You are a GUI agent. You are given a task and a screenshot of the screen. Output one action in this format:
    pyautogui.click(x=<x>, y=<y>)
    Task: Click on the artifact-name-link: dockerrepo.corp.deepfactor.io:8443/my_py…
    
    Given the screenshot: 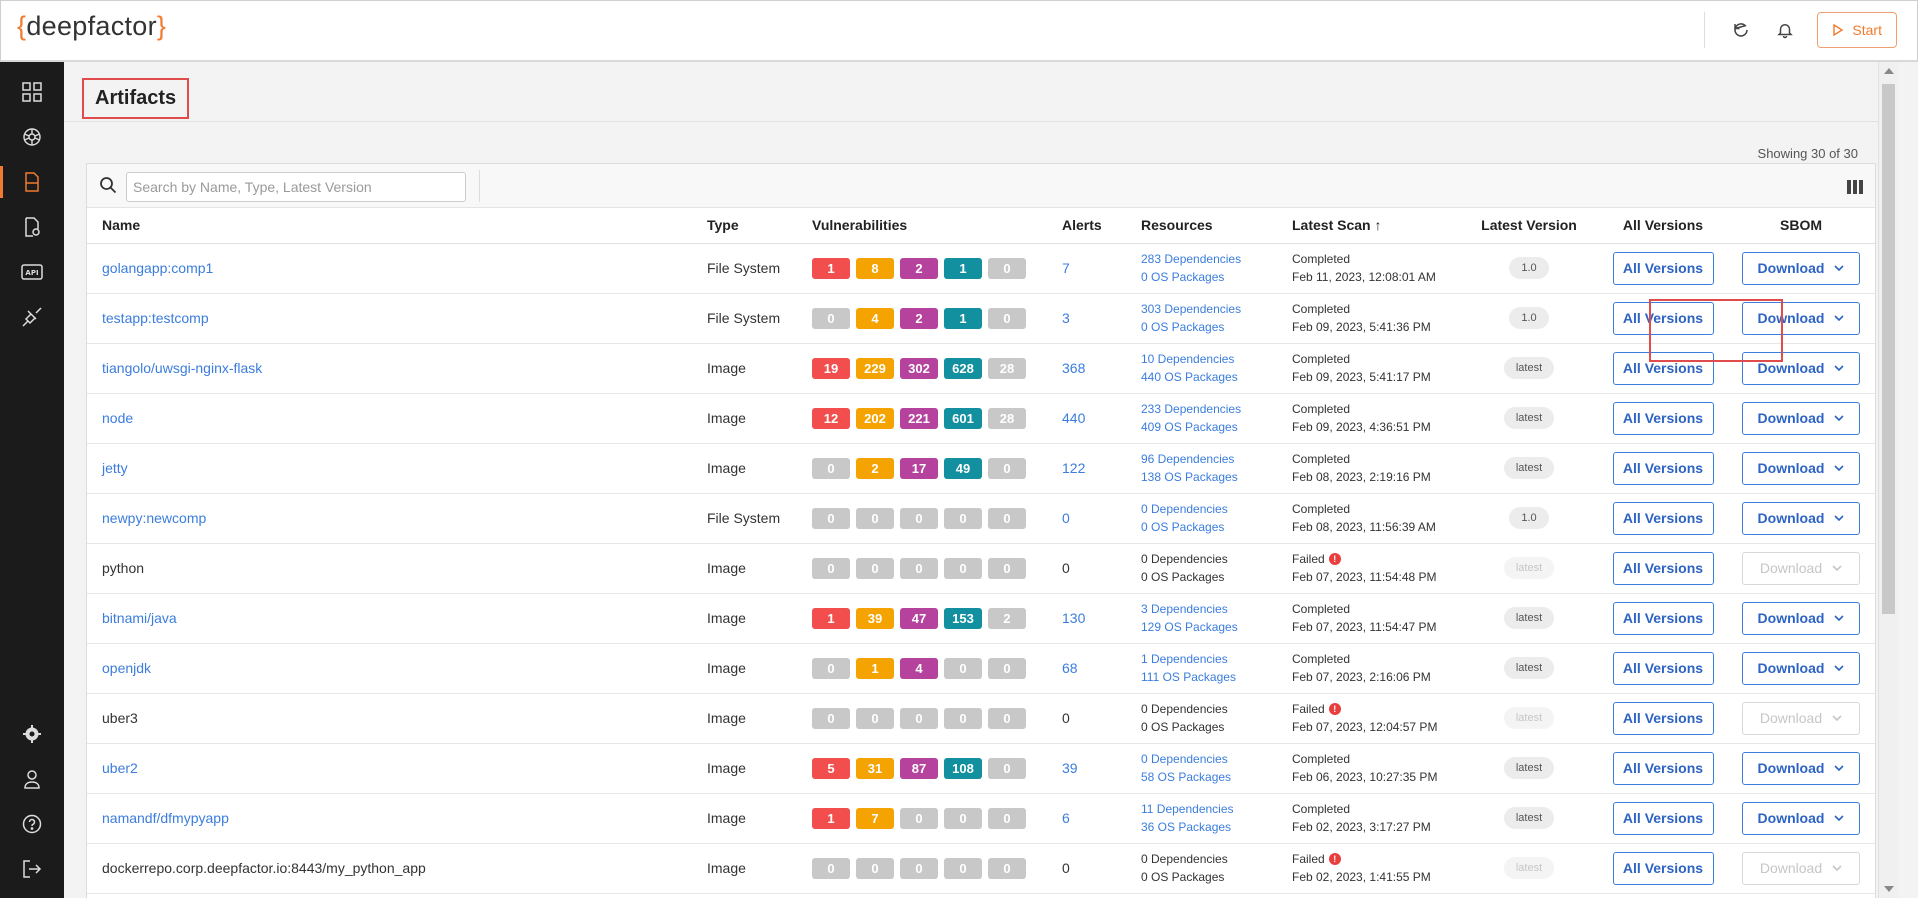 What is the action you would take?
    pyautogui.click(x=264, y=868)
    